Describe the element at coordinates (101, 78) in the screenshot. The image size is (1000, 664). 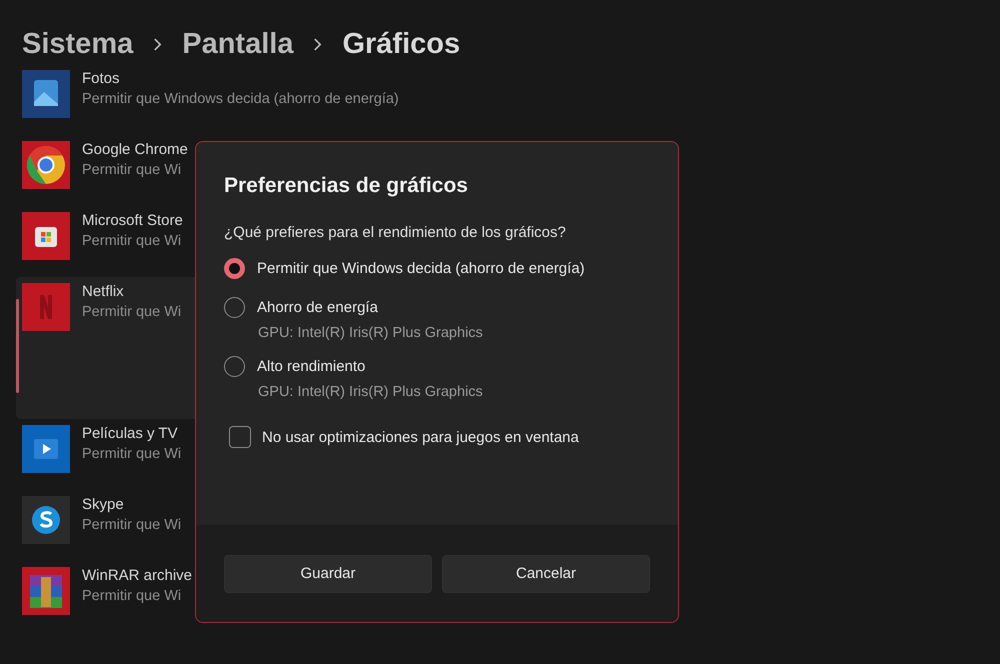
I see `app-name: Fotos` at that location.